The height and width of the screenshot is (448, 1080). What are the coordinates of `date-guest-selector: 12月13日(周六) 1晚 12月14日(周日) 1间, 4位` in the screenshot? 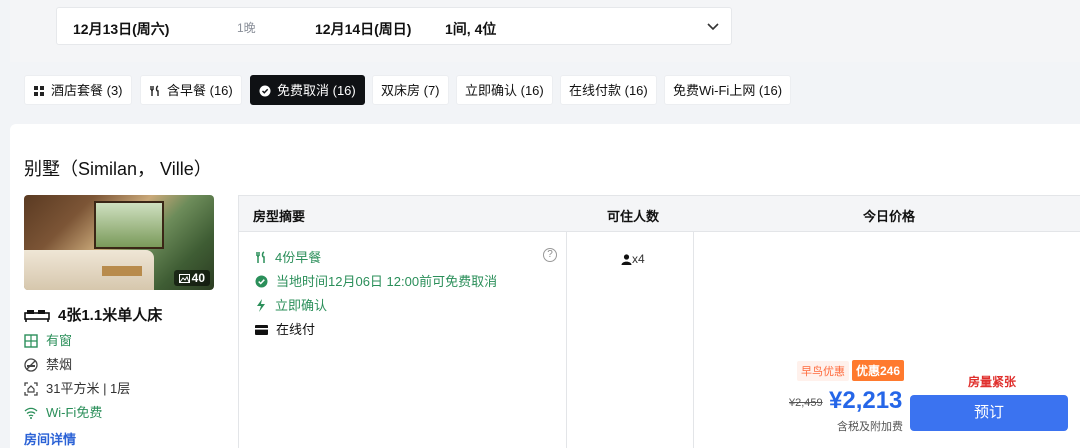 It's located at (394, 26).